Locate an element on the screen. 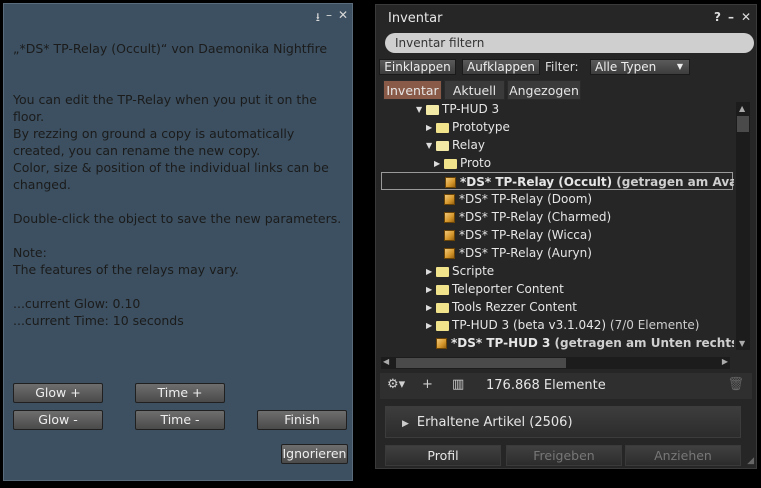  dialog-title-icons: ⭳ – ✕ is located at coordinates (332, 18).